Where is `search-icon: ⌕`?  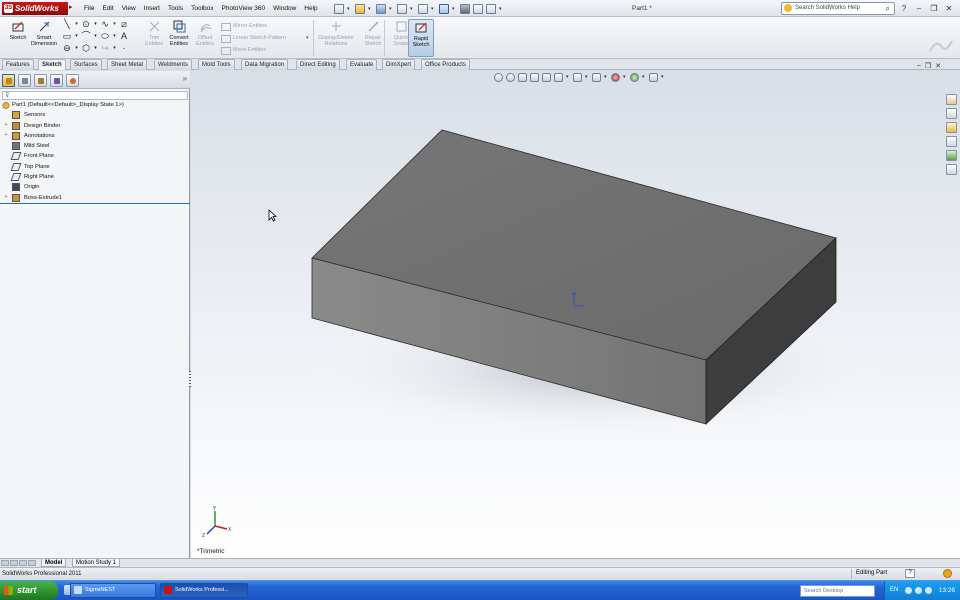 search-icon: ⌕ is located at coordinates (888, 8).